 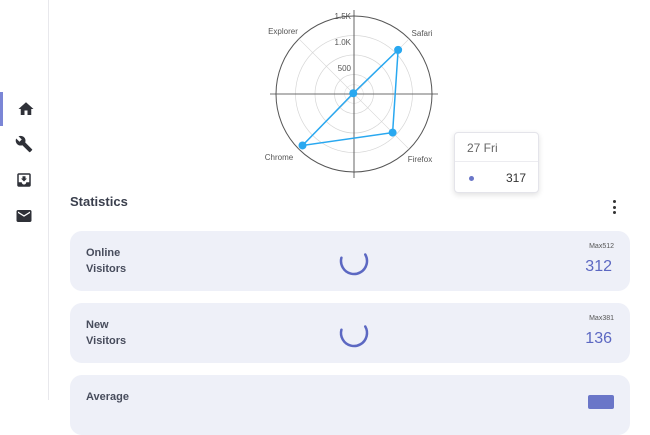 What do you see at coordinates (106, 261) in the screenshot?
I see `stat-card-label: Online Visitors` at bounding box center [106, 261].